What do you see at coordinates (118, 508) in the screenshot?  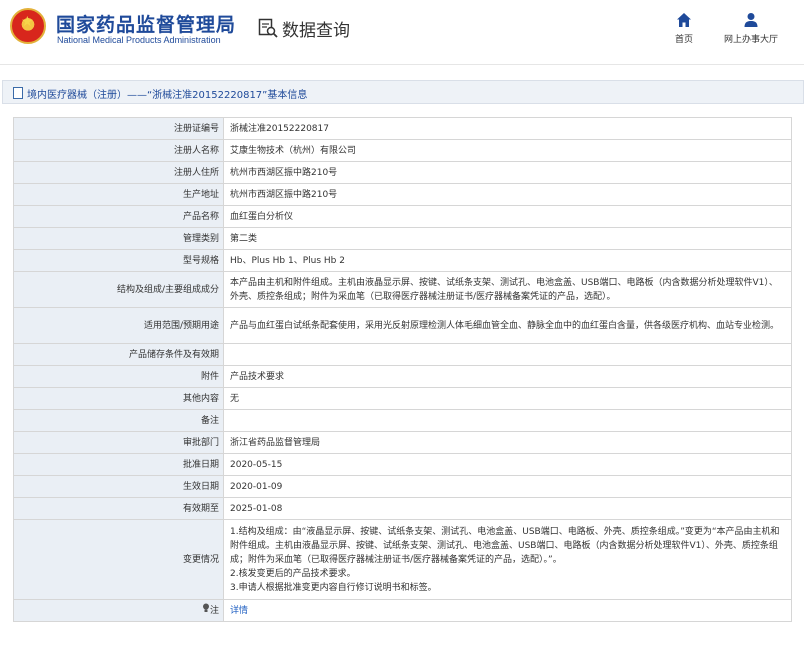 I see `field-label: 有效期至` at bounding box center [118, 508].